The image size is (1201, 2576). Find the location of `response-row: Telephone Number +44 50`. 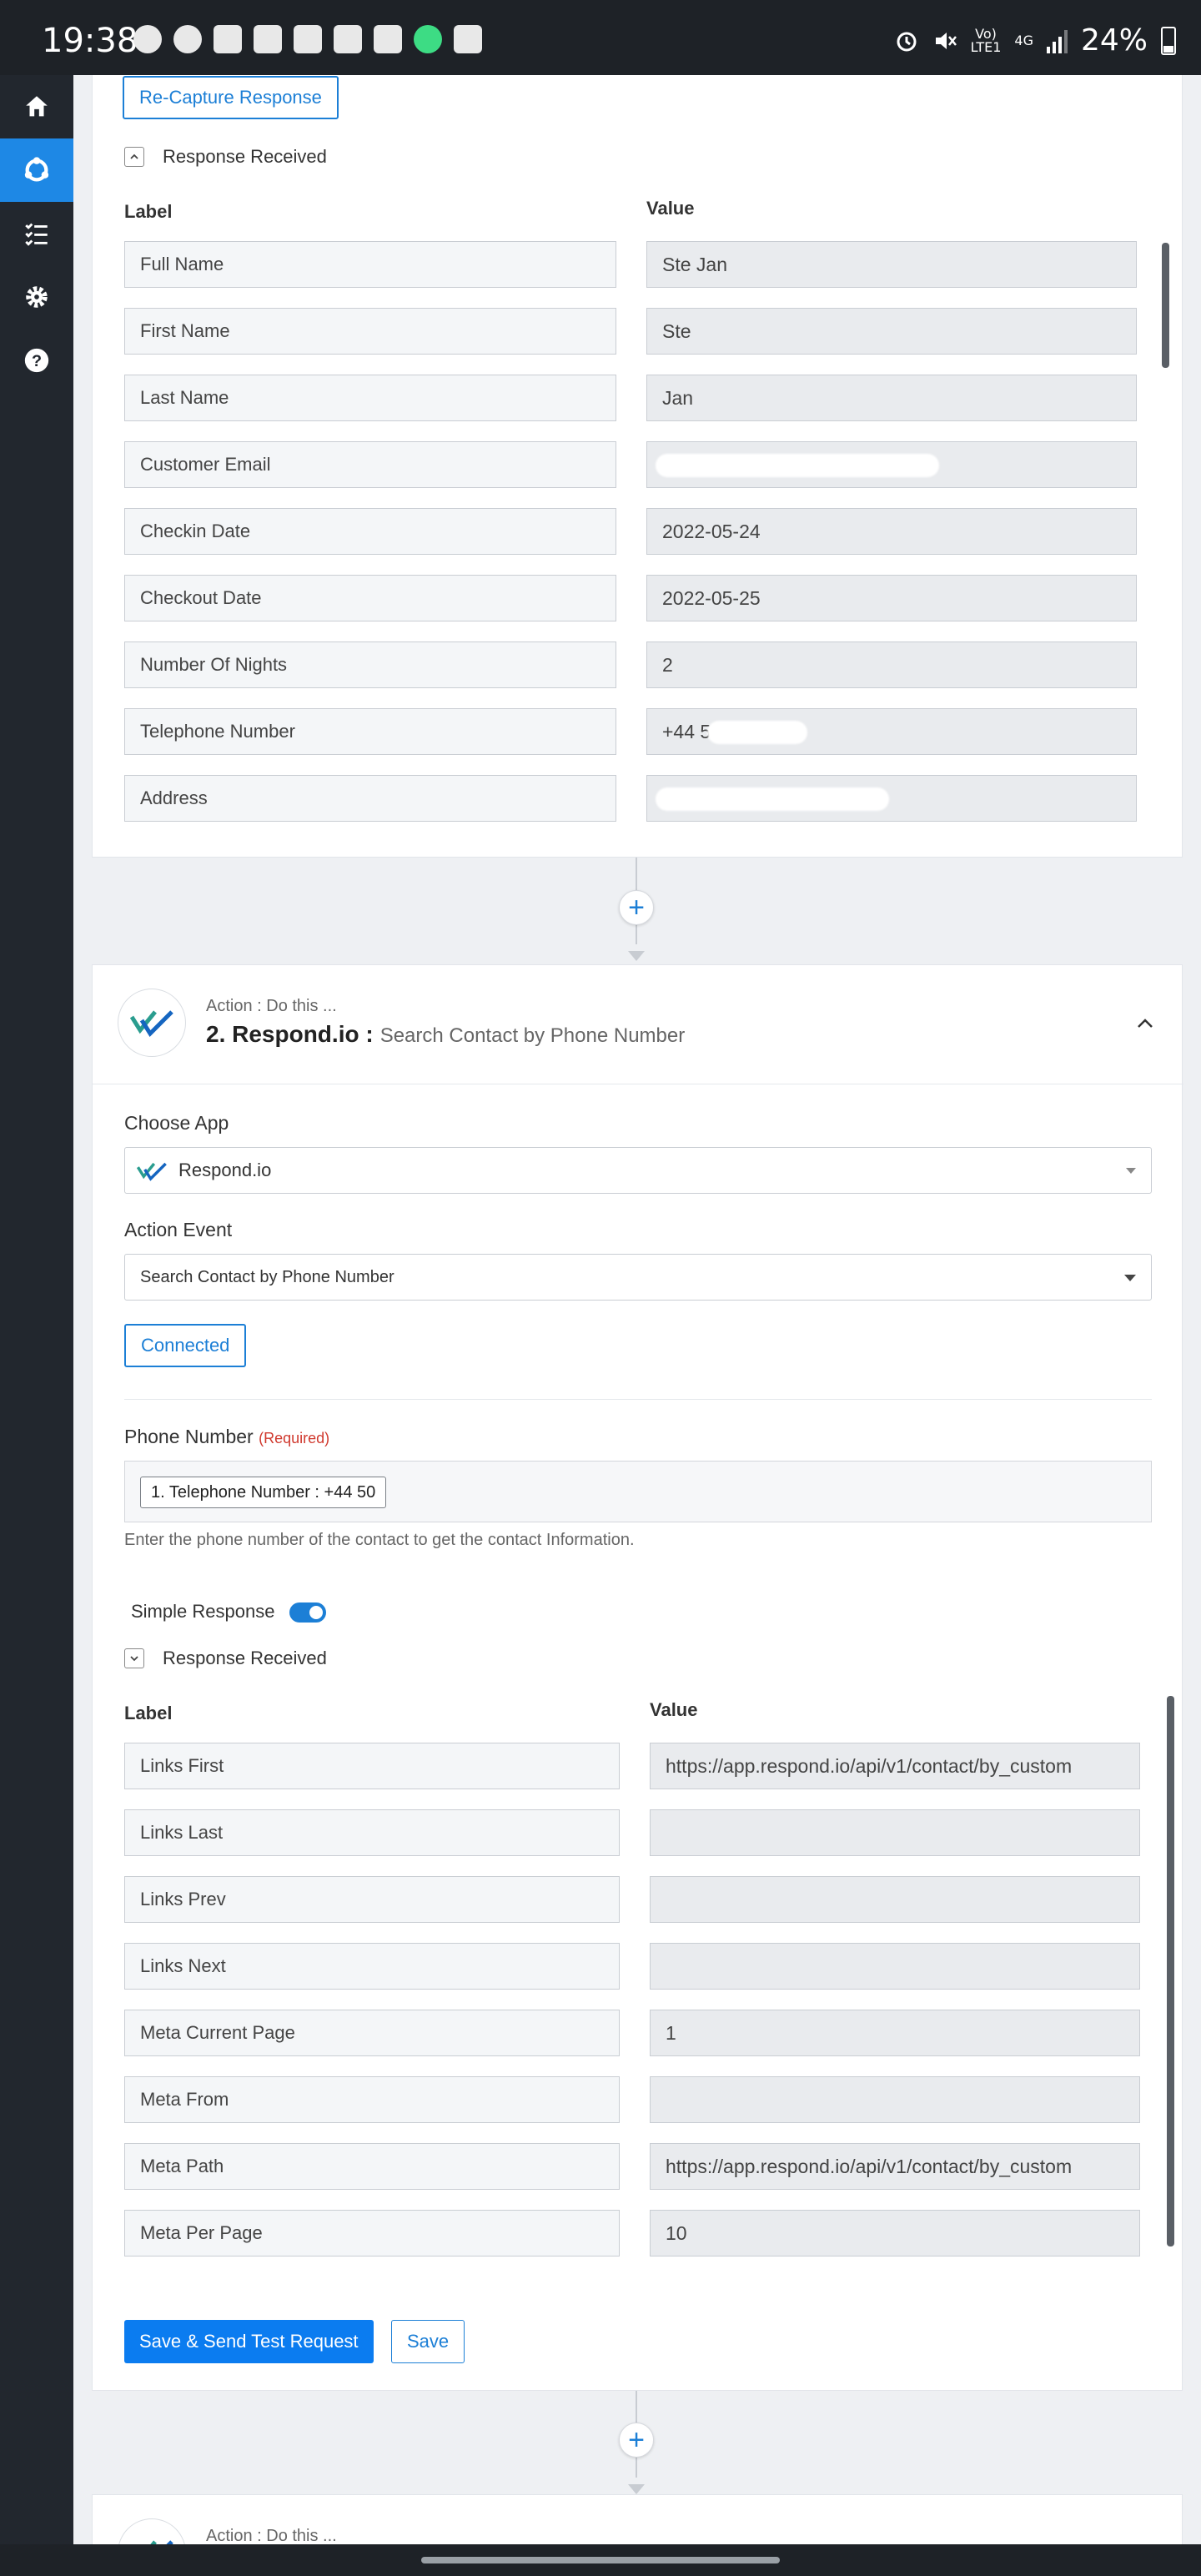

response-row: Telephone Number +44 50 is located at coordinates (641, 731).